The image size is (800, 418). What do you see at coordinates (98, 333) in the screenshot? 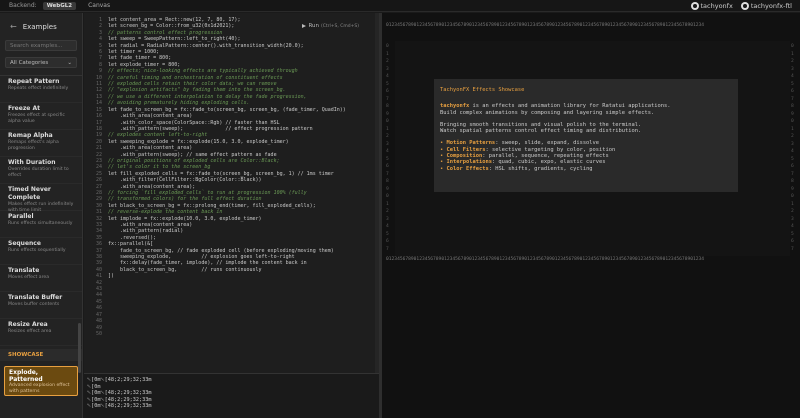
I see `line-number: 50` at bounding box center [98, 333].